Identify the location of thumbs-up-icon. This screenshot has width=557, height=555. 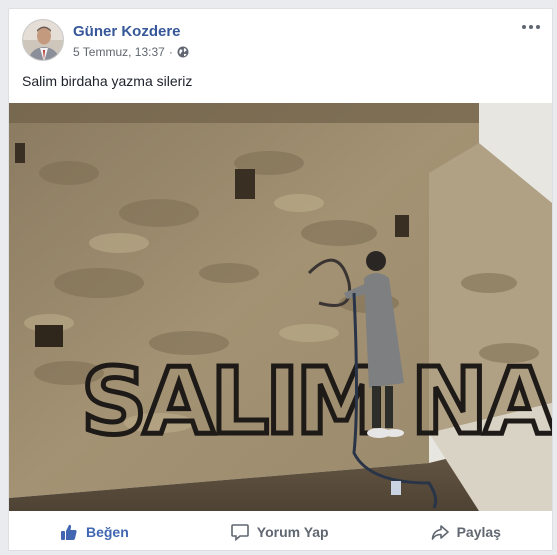
(68, 532).